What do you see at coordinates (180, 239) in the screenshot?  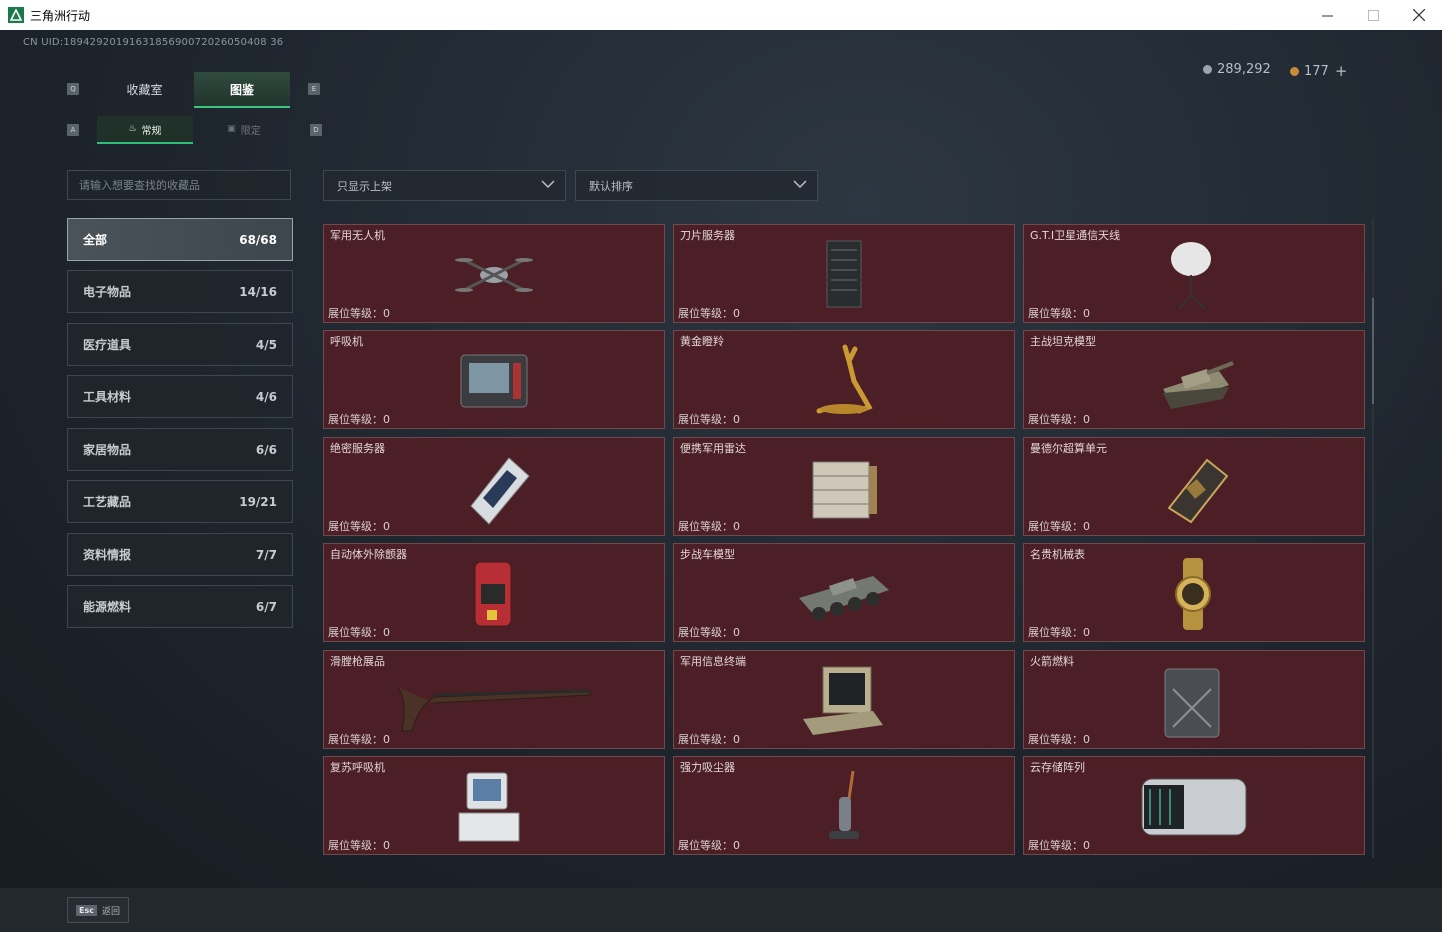 I see `category-all: 全部 68/68` at bounding box center [180, 239].